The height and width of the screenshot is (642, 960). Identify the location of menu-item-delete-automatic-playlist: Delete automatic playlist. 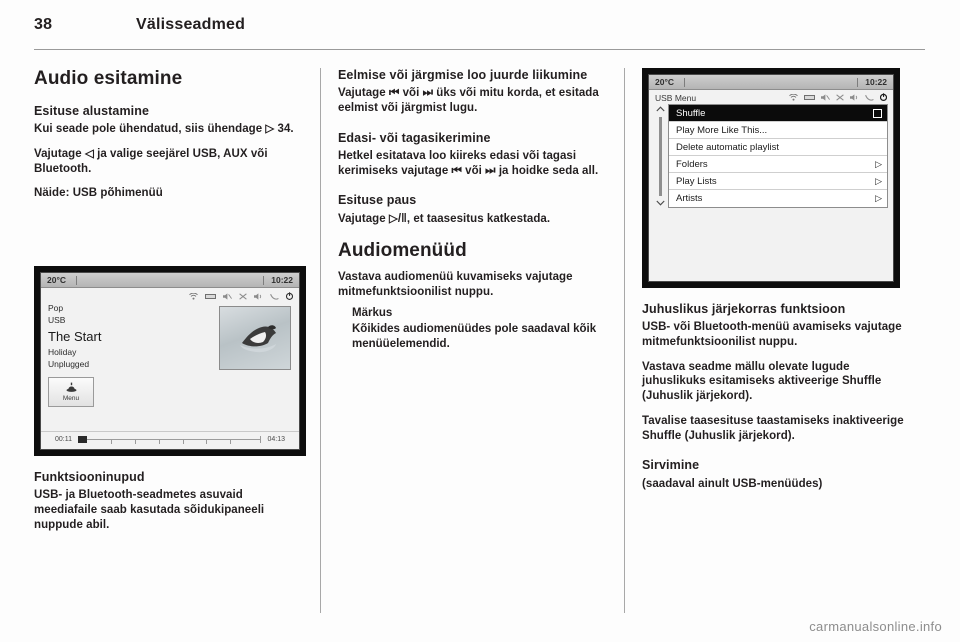
(778, 147).